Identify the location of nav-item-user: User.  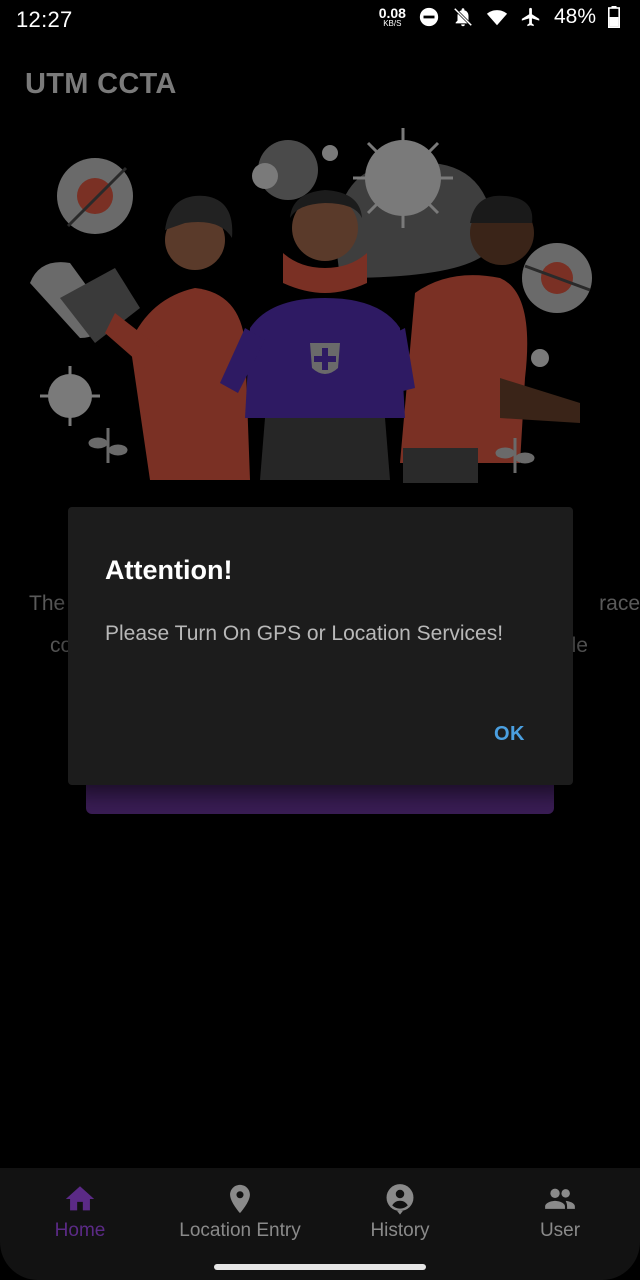
(560, 1212).